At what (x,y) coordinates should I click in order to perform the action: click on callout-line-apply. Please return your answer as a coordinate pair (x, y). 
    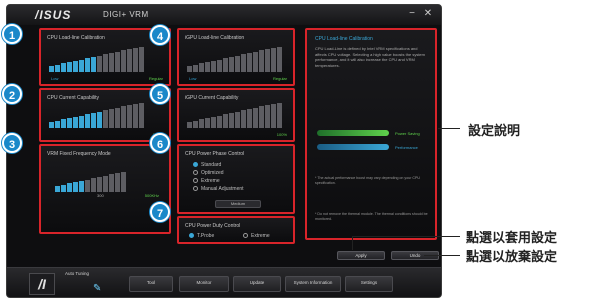
    Looking at the image, I should click on (406, 236).